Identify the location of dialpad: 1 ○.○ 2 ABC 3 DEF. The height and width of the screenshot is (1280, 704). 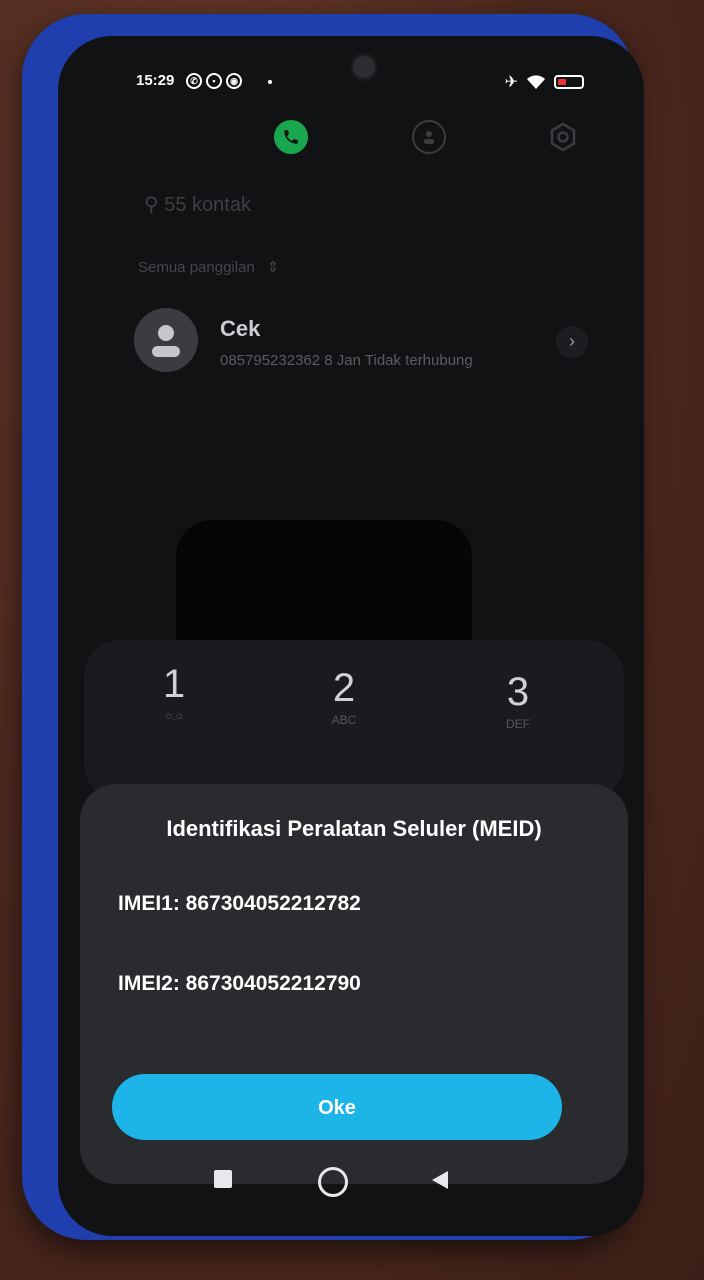
(354, 720).